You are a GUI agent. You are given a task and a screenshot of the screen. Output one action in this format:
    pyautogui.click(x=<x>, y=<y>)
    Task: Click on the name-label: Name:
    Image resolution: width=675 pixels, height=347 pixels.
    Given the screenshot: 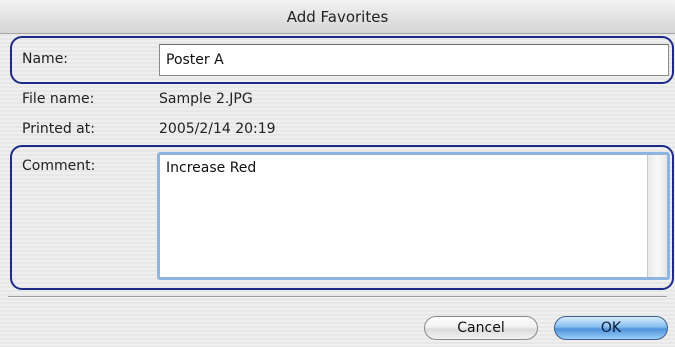 What is the action you would take?
    pyautogui.click(x=45, y=59)
    